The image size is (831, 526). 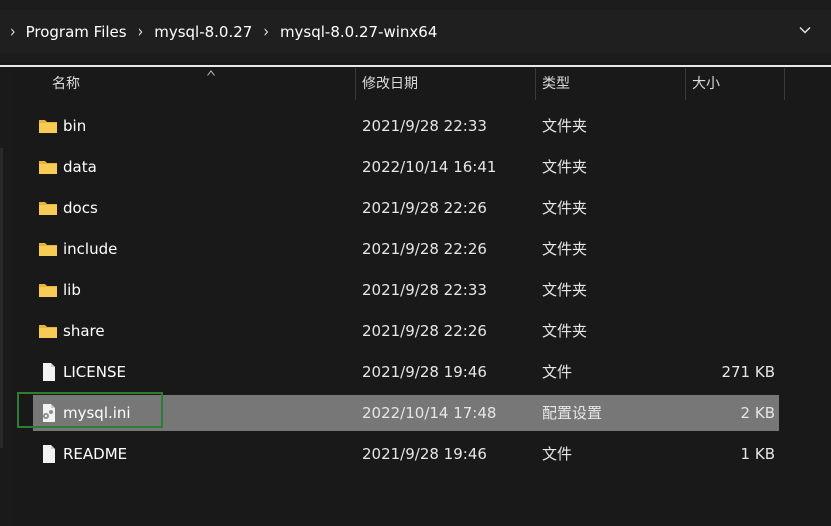 I want to click on file-row: LICENSE 2021/9/28 19:46 文件 271 KB, so click(x=406, y=372).